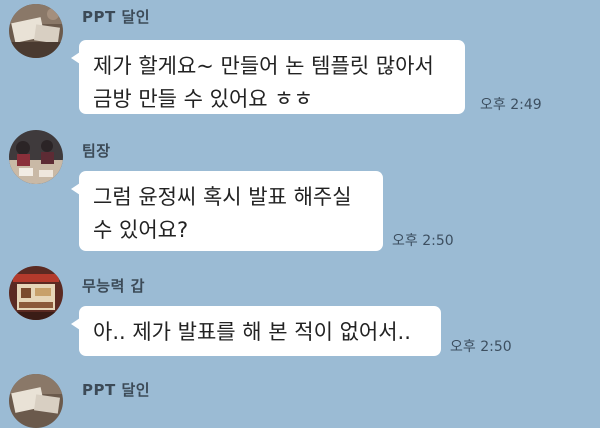  I want to click on meeting-table-avatar-icon, so click(36, 157).